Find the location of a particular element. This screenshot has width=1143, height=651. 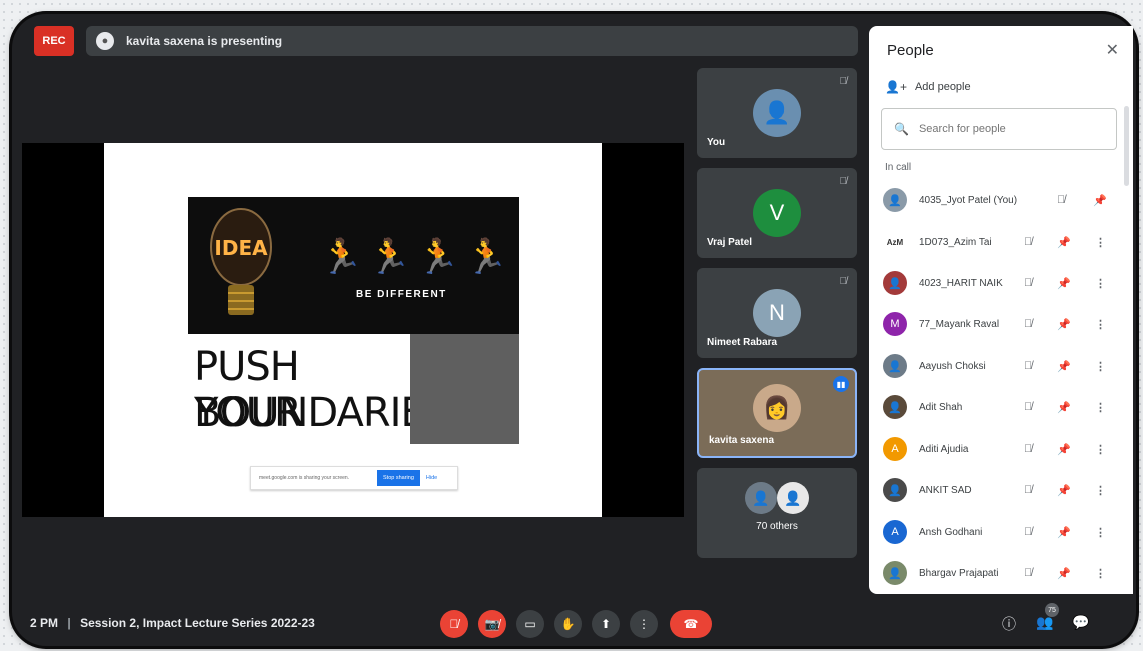

share-text: meet.google.com is sharing your screen. is located at coordinates (304, 478).